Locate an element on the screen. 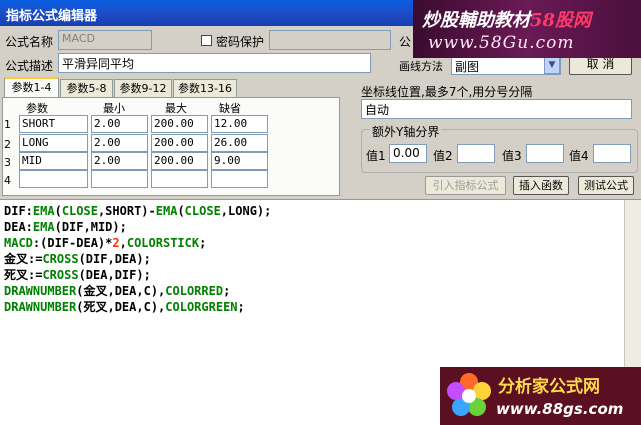 The width and height of the screenshot is (641, 425). code-token: (DIF,DEA); is located at coordinates (114, 259).